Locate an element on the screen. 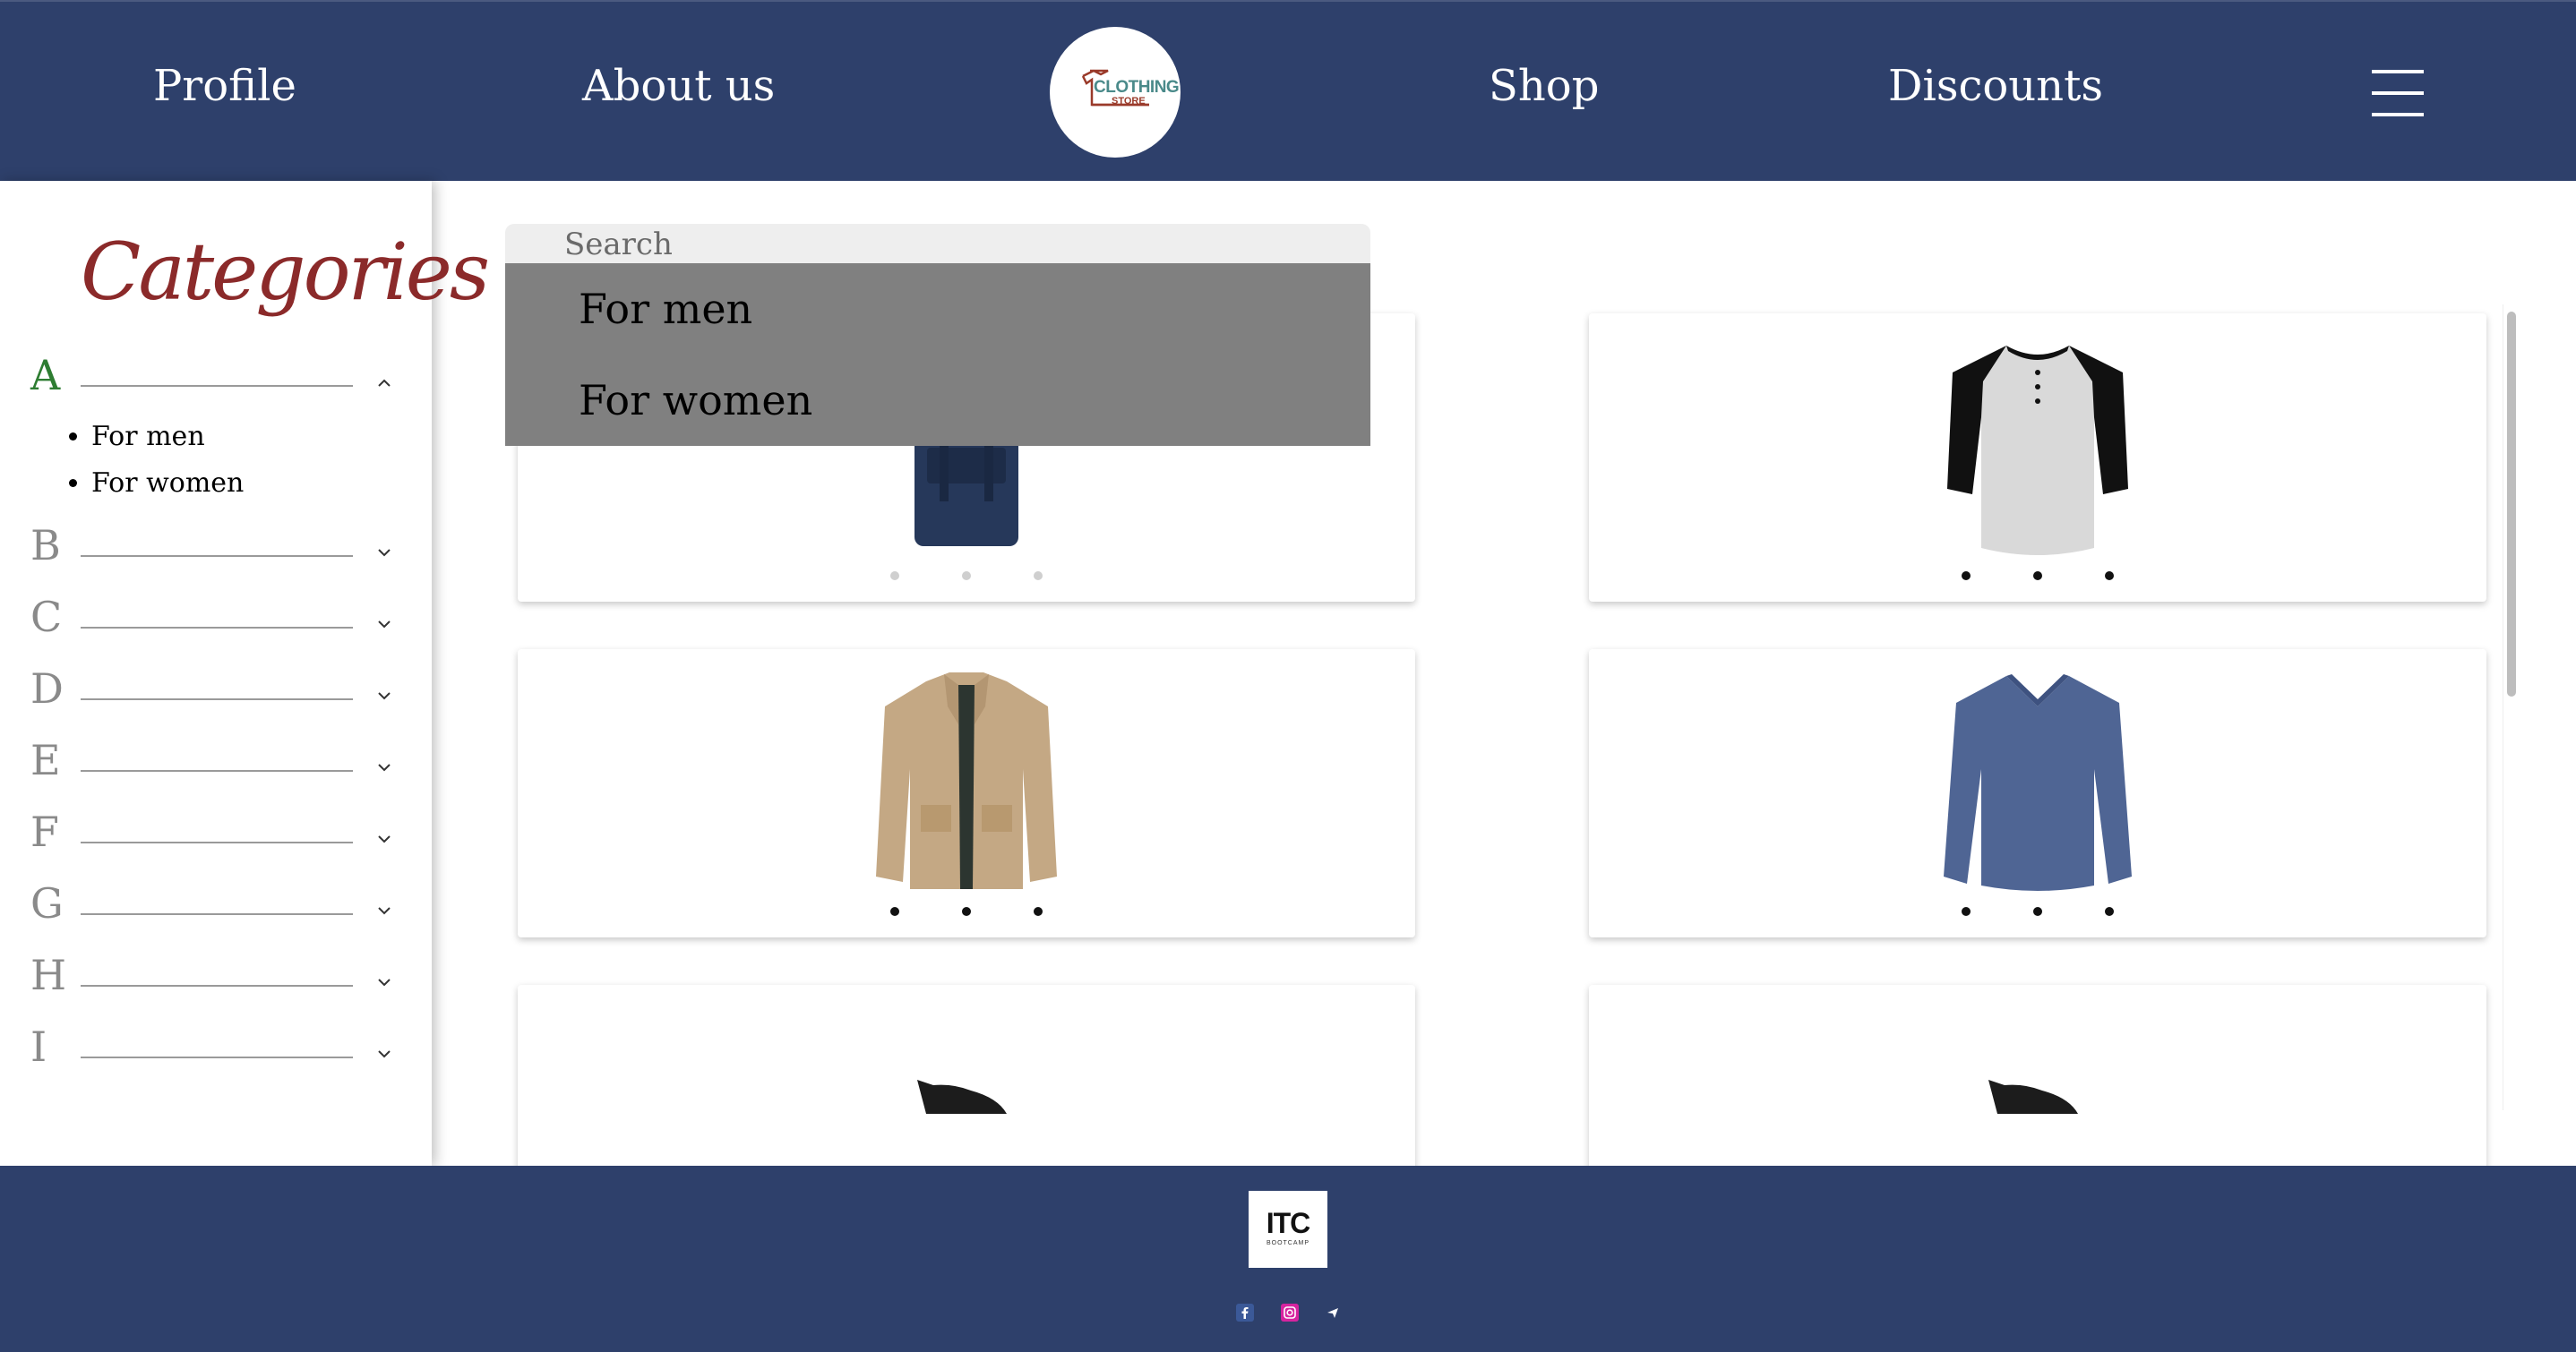 This screenshot has width=2576, height=1352. telegram-icon is located at coordinates (1333, 1313).